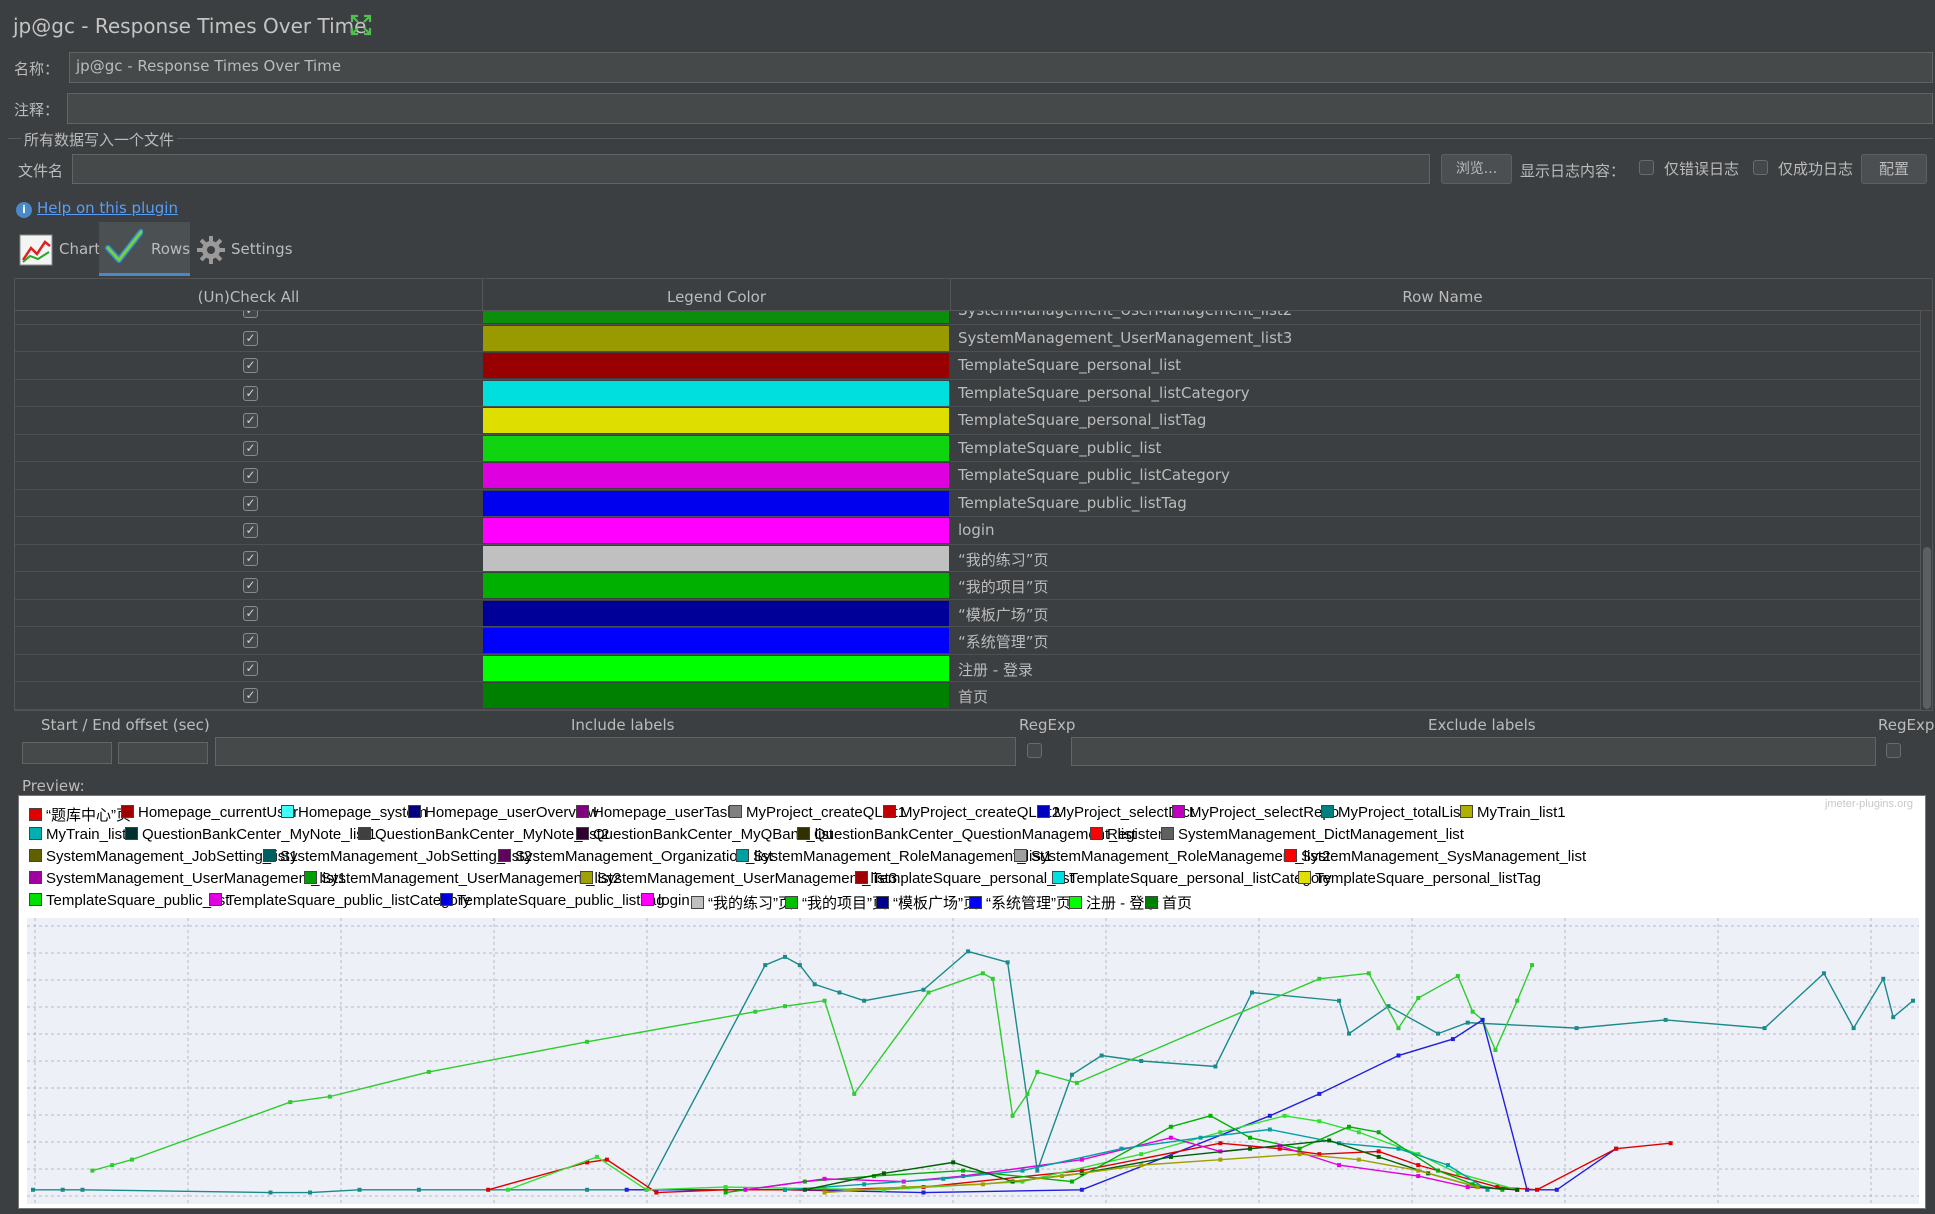 The height and width of the screenshot is (1214, 1935). What do you see at coordinates (1473, 751) in the screenshot?
I see `exclude-labels-input` at bounding box center [1473, 751].